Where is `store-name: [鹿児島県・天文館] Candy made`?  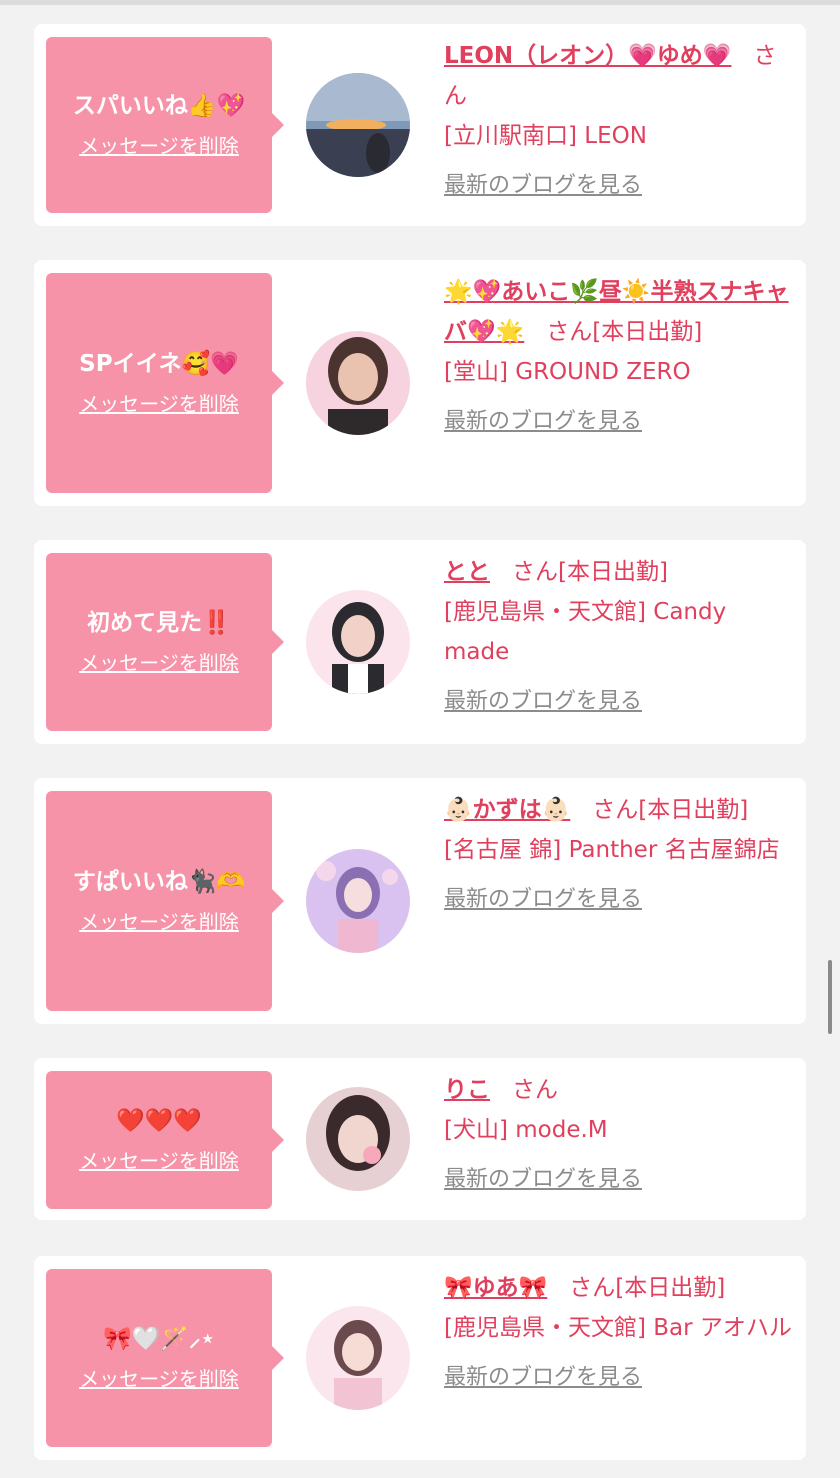 store-name: [鹿児島県・天文館] Candy made is located at coordinates (585, 632).